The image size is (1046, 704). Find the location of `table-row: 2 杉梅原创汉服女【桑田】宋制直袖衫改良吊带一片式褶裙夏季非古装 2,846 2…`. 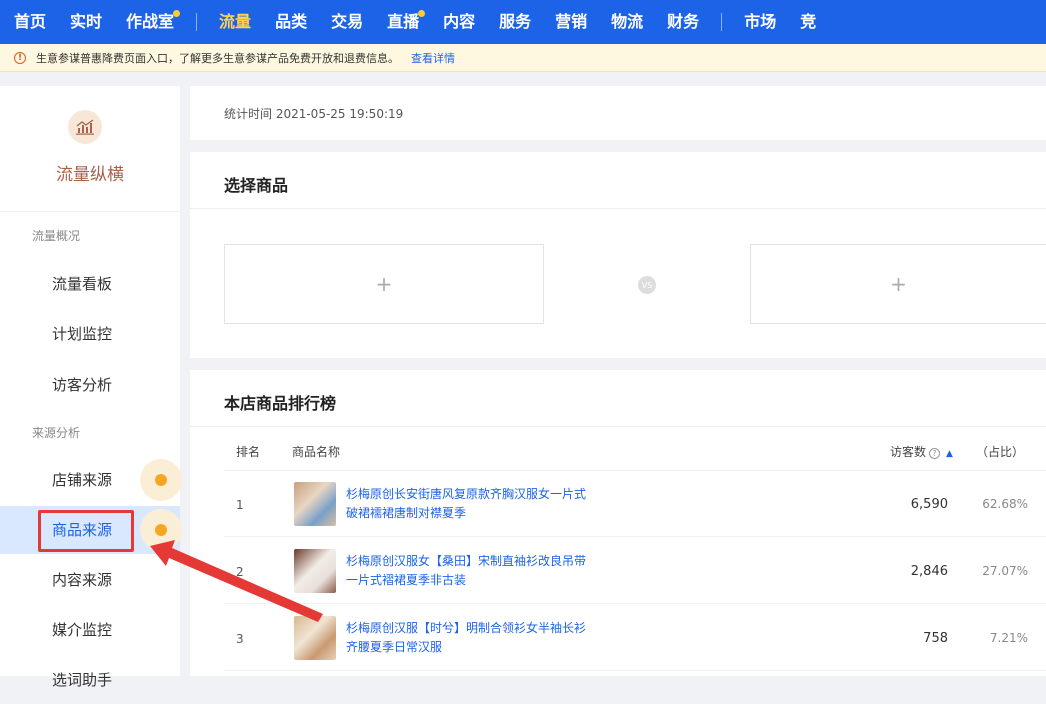

table-row: 2 杉梅原创汉服女【桑田】宋制直袖衫改良吊带一片式褶裙夏季非古装 2,846 2… is located at coordinates (635, 571).